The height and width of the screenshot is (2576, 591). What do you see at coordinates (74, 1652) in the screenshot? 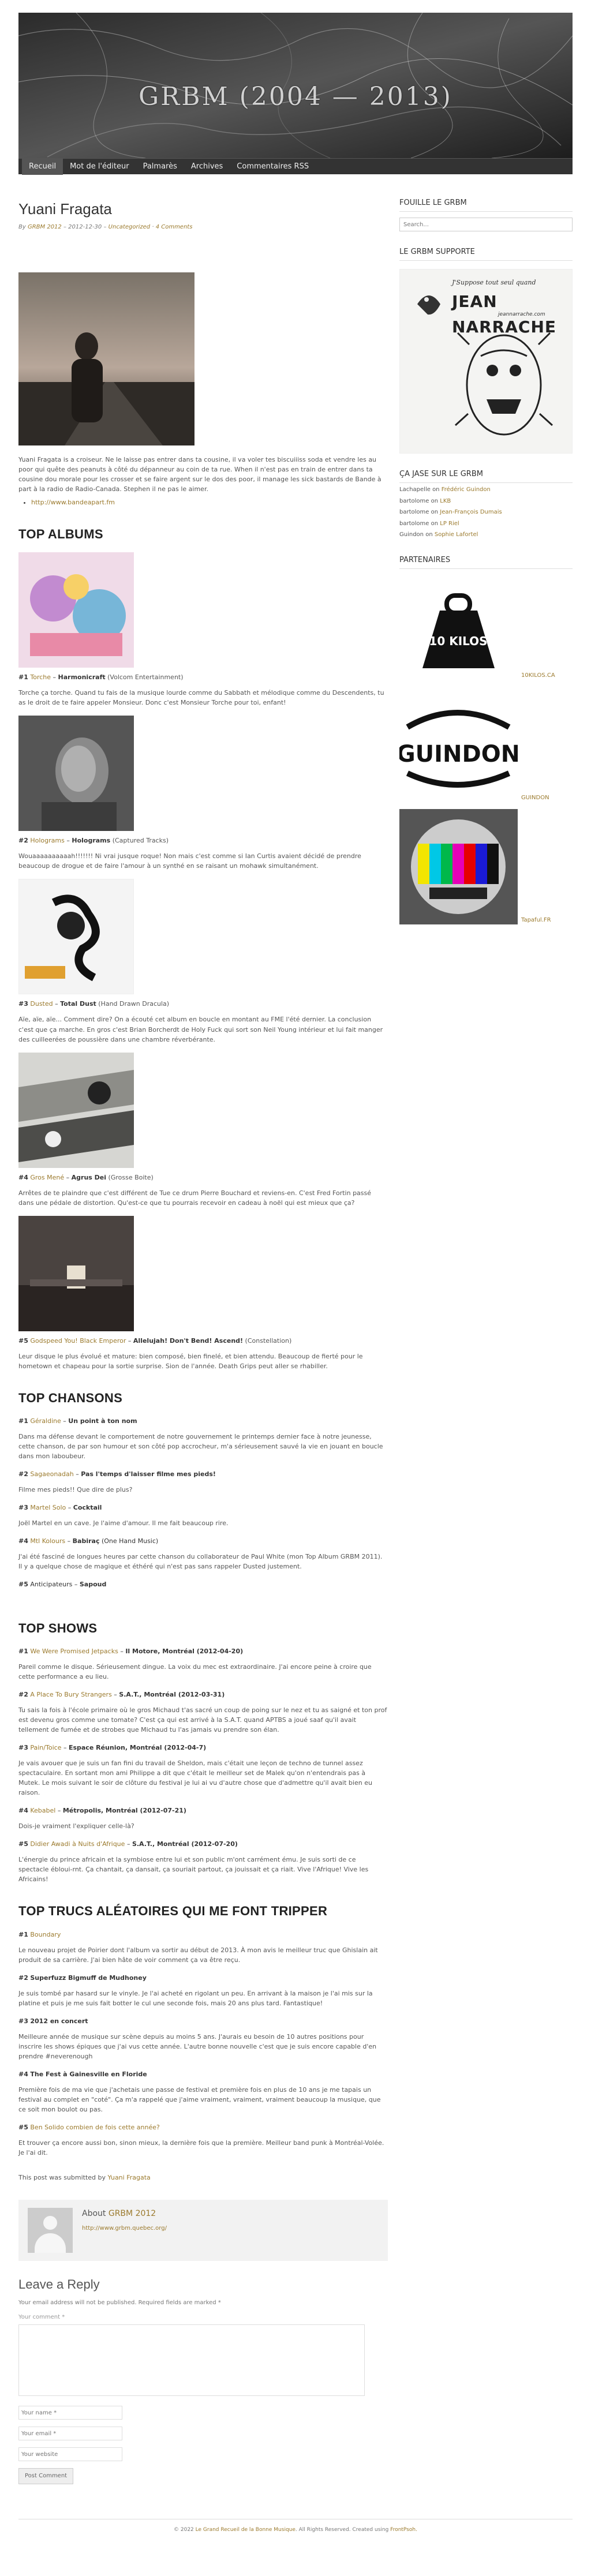
I see `show-artist-link: We Were Promised Jetpacks` at bounding box center [74, 1652].